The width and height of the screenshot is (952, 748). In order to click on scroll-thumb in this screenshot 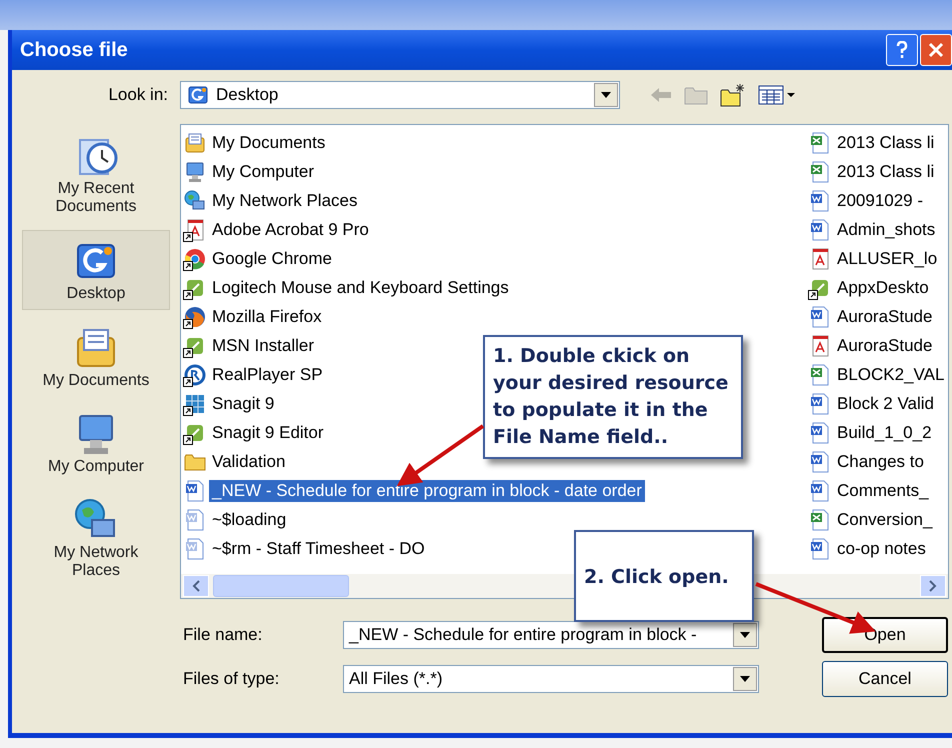, I will do `click(281, 586)`.